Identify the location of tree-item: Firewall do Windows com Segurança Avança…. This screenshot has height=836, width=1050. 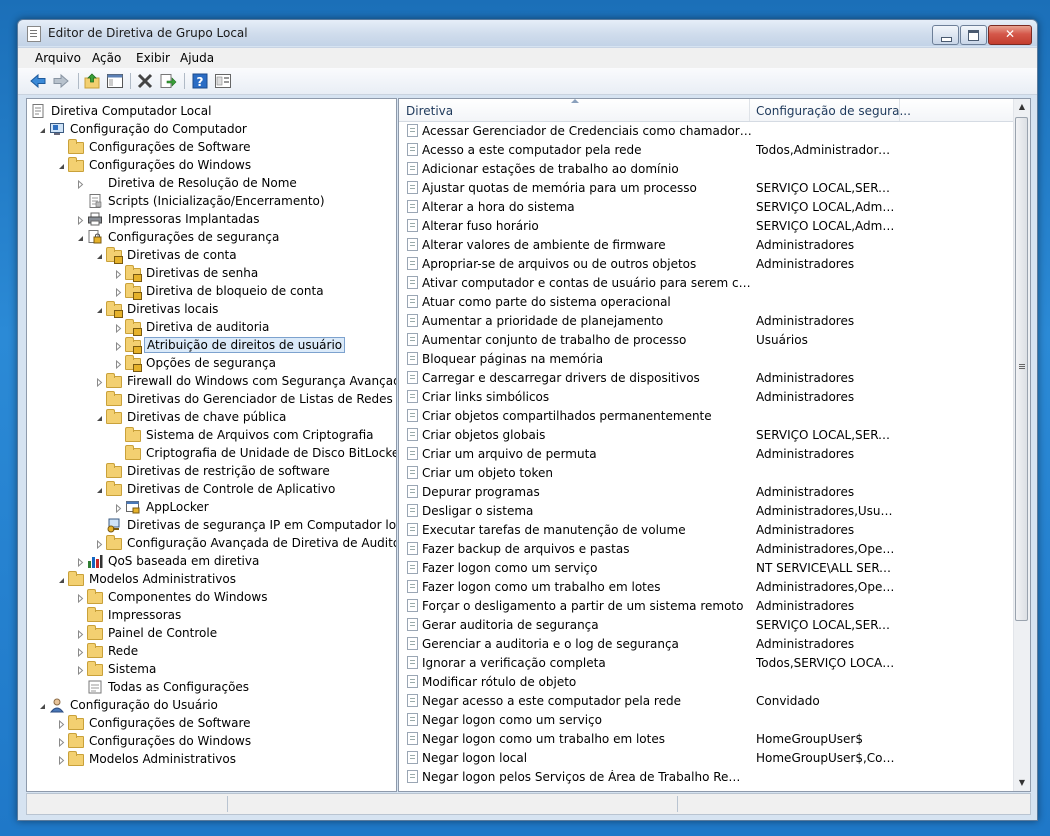
(211, 381).